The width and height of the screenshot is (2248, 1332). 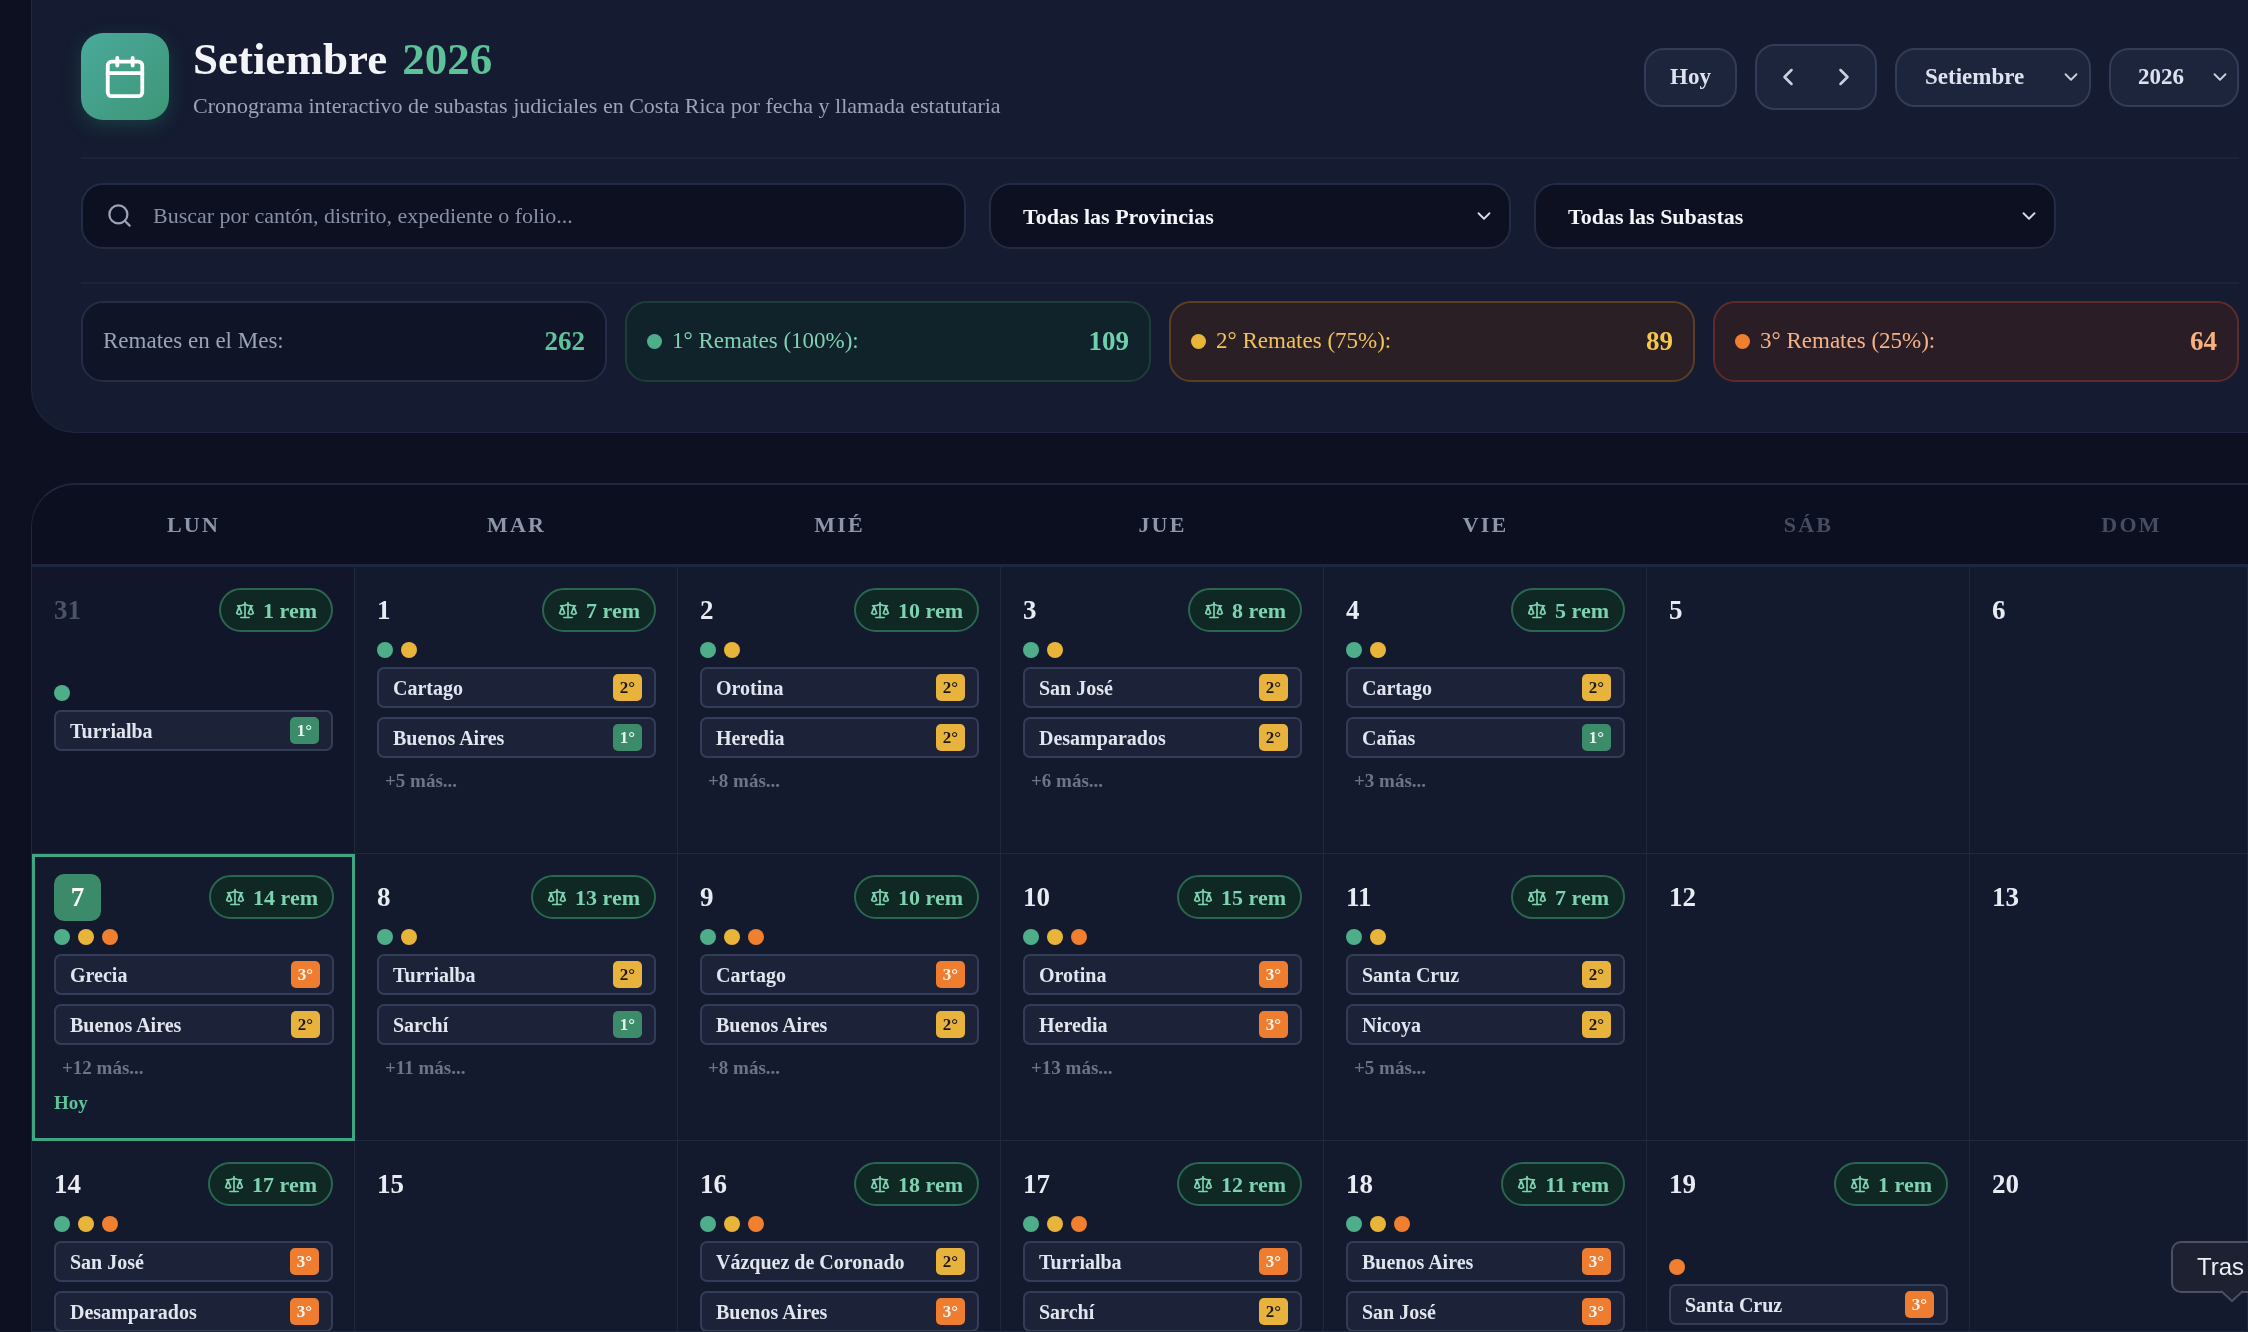 What do you see at coordinates (1162, 974) in the screenshot?
I see `auction-item: Orotina 3°` at bounding box center [1162, 974].